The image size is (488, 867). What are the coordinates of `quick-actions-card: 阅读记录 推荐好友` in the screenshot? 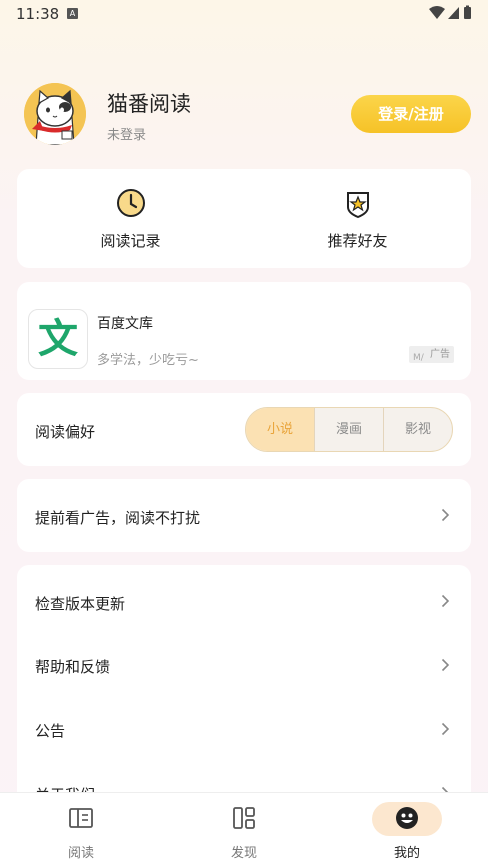 It's located at (244, 218).